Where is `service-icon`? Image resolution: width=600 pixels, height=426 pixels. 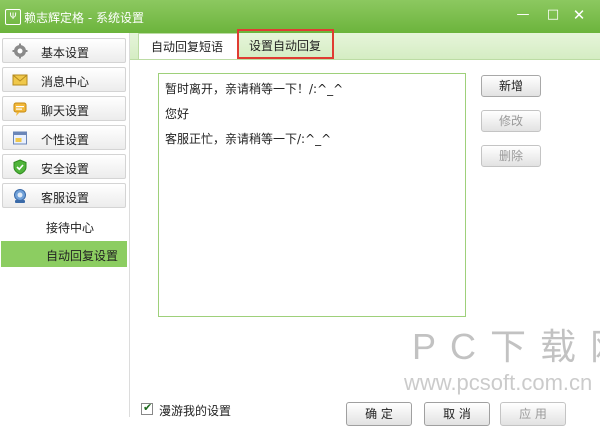 service-icon is located at coordinates (20, 196).